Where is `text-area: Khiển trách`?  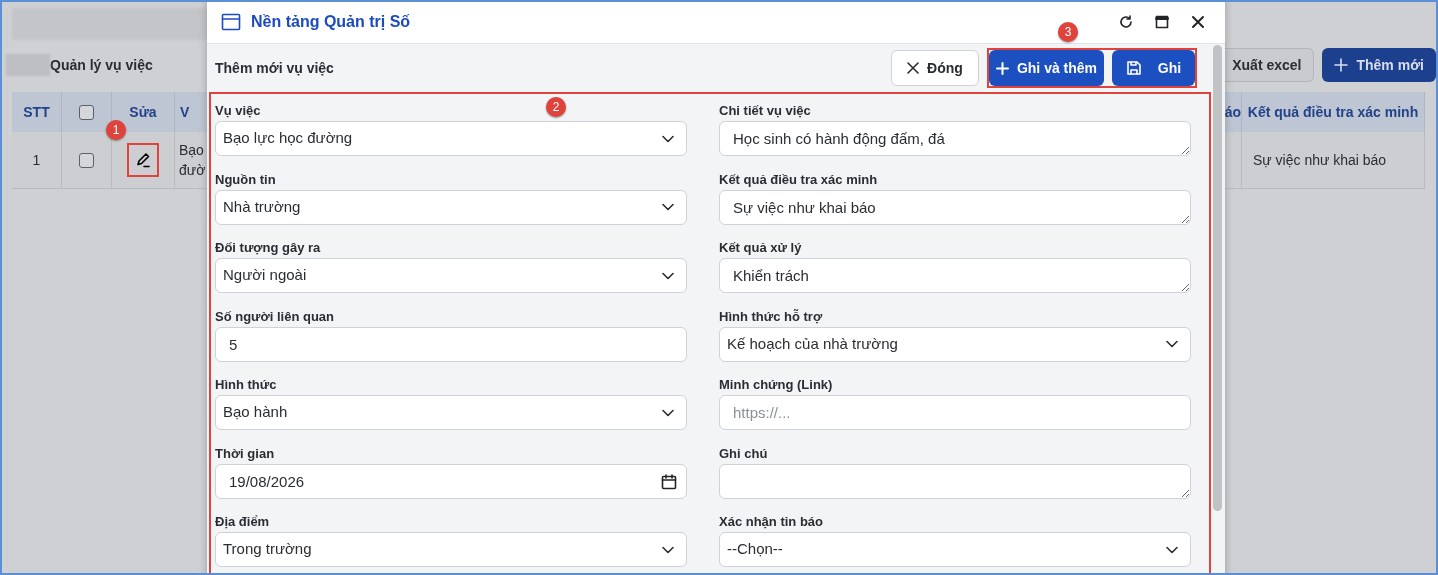
text-area: Khiển trách is located at coordinates (955, 275).